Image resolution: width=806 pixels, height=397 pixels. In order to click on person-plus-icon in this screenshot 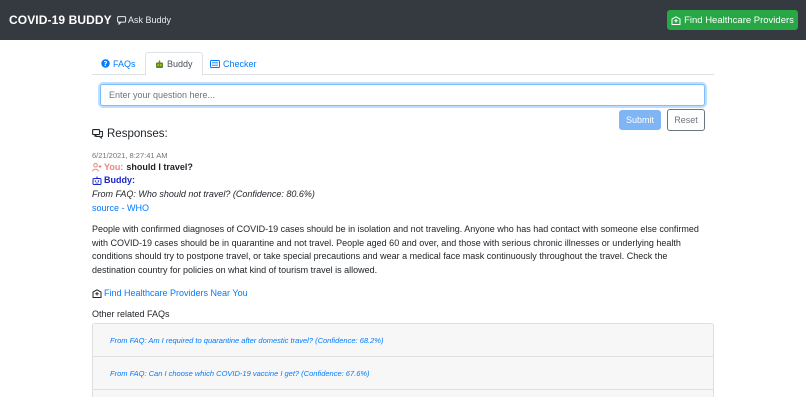, I will do `click(97, 167)`.